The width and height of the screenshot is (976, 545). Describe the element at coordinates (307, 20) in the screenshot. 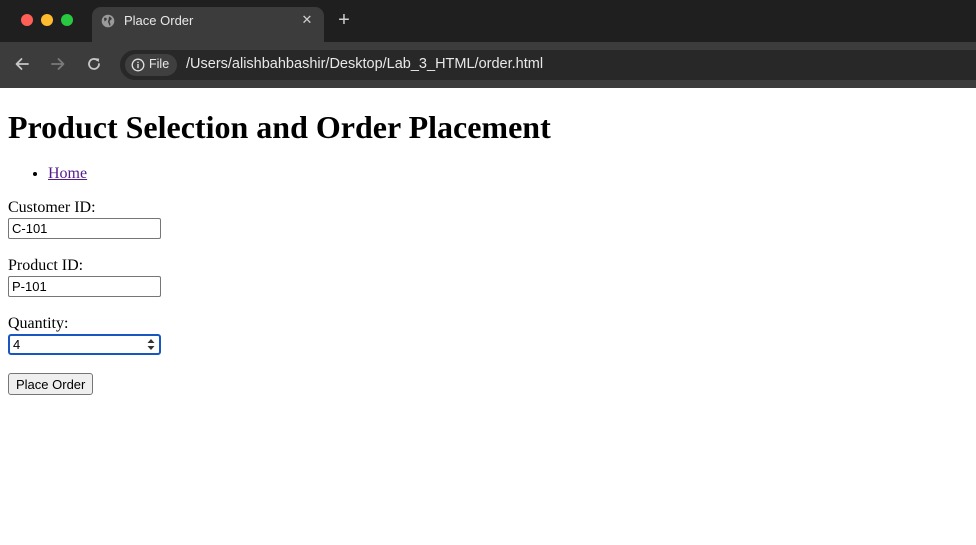

I see `tab-close-icon: ✕` at that location.